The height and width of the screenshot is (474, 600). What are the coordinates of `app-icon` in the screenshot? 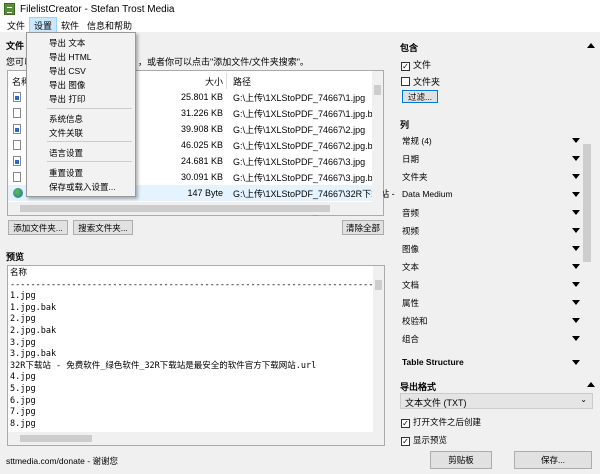 It's located at (9, 9).